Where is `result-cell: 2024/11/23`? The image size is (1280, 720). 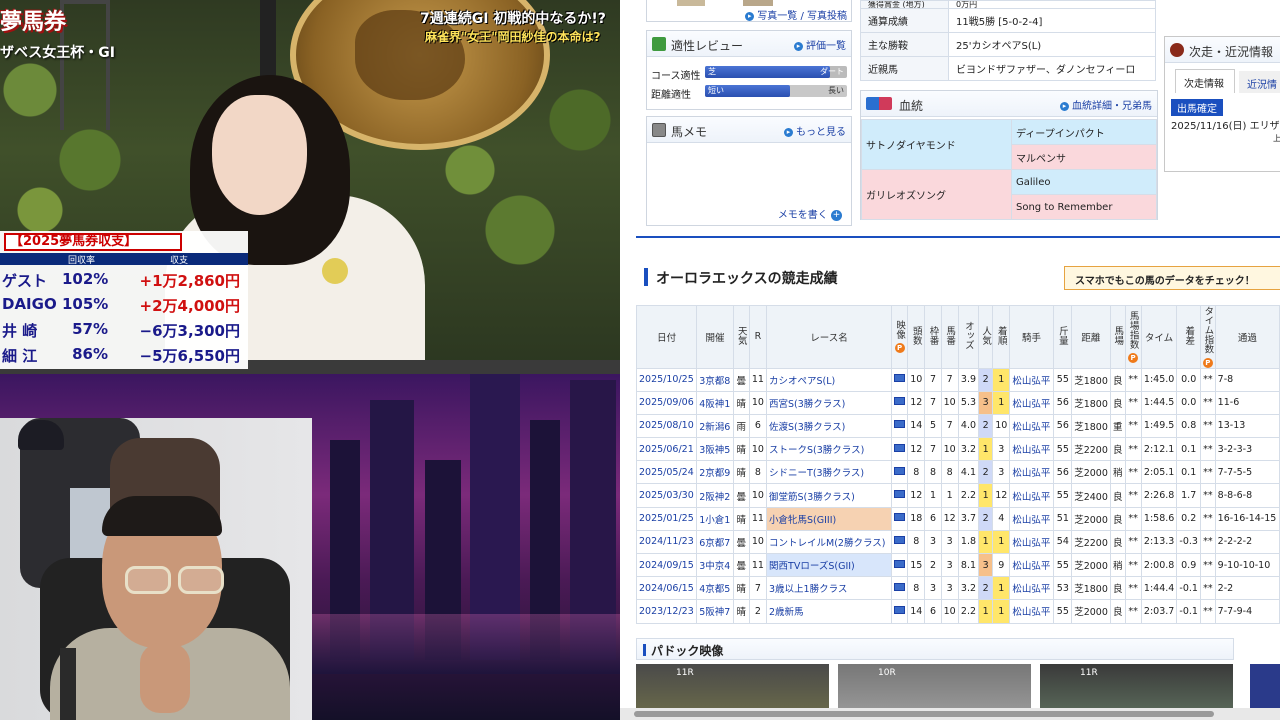
result-cell: 2024/11/23 is located at coordinates (666, 542).